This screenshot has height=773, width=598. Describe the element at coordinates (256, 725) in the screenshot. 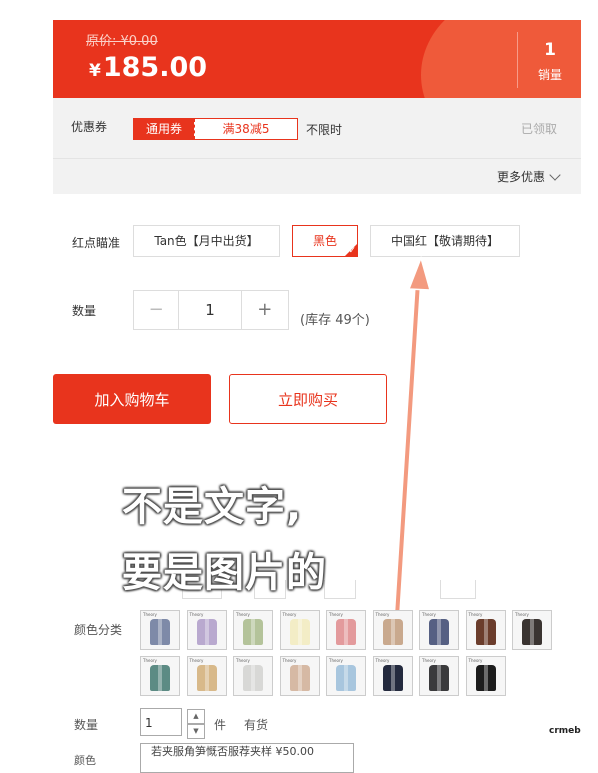

I see `availability-label: 有货` at that location.